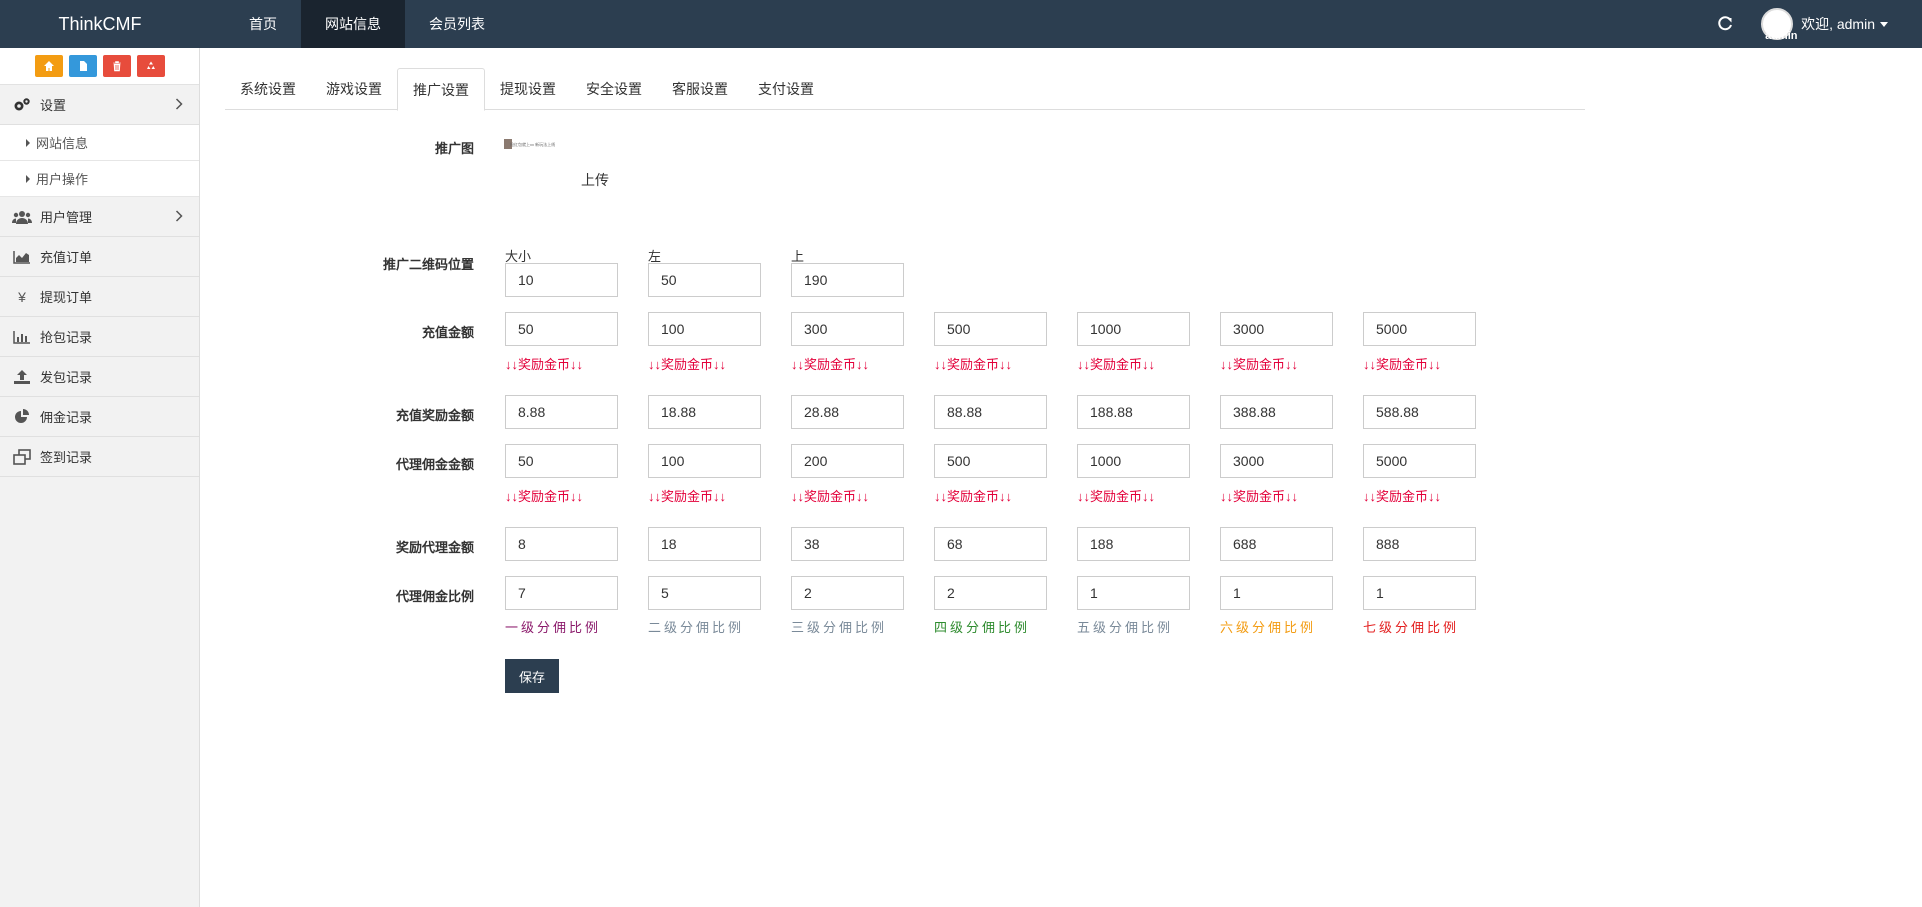  What do you see at coordinates (434, 596) in the screenshot?
I see `commission-ratio-label: 代理佣金比例` at bounding box center [434, 596].